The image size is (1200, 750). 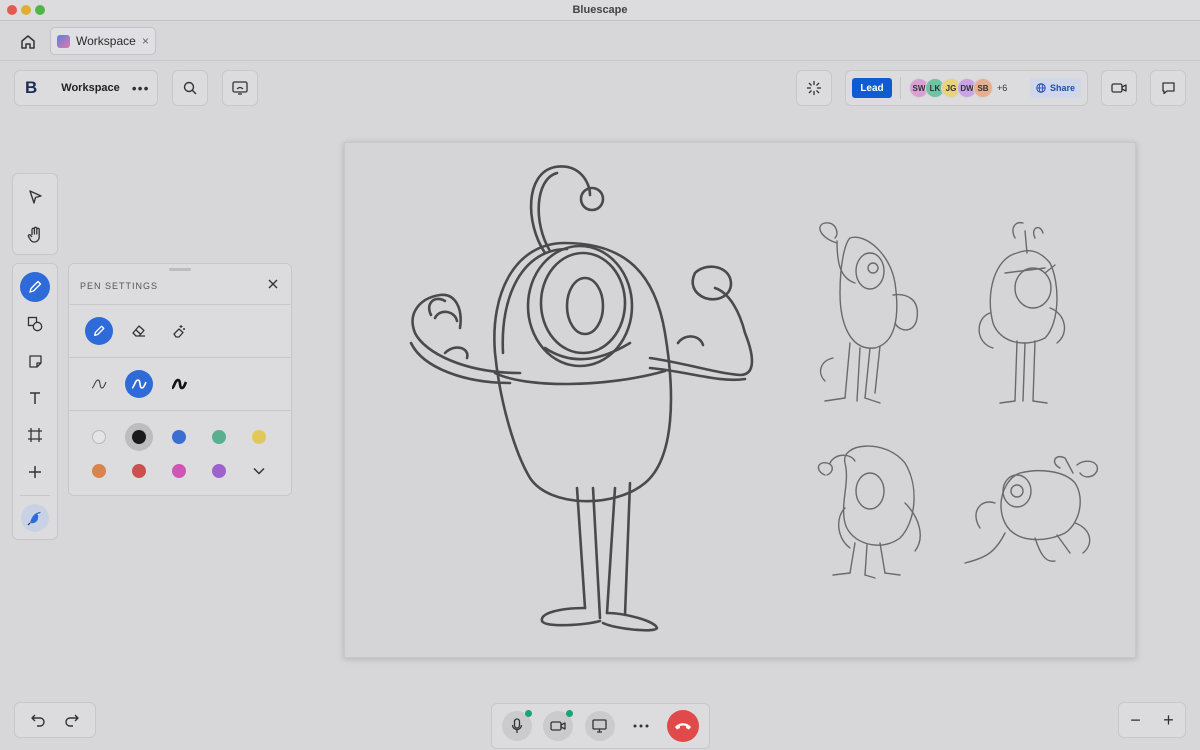 What do you see at coordinates (55, 720) in the screenshot?
I see `history-controls` at bounding box center [55, 720].